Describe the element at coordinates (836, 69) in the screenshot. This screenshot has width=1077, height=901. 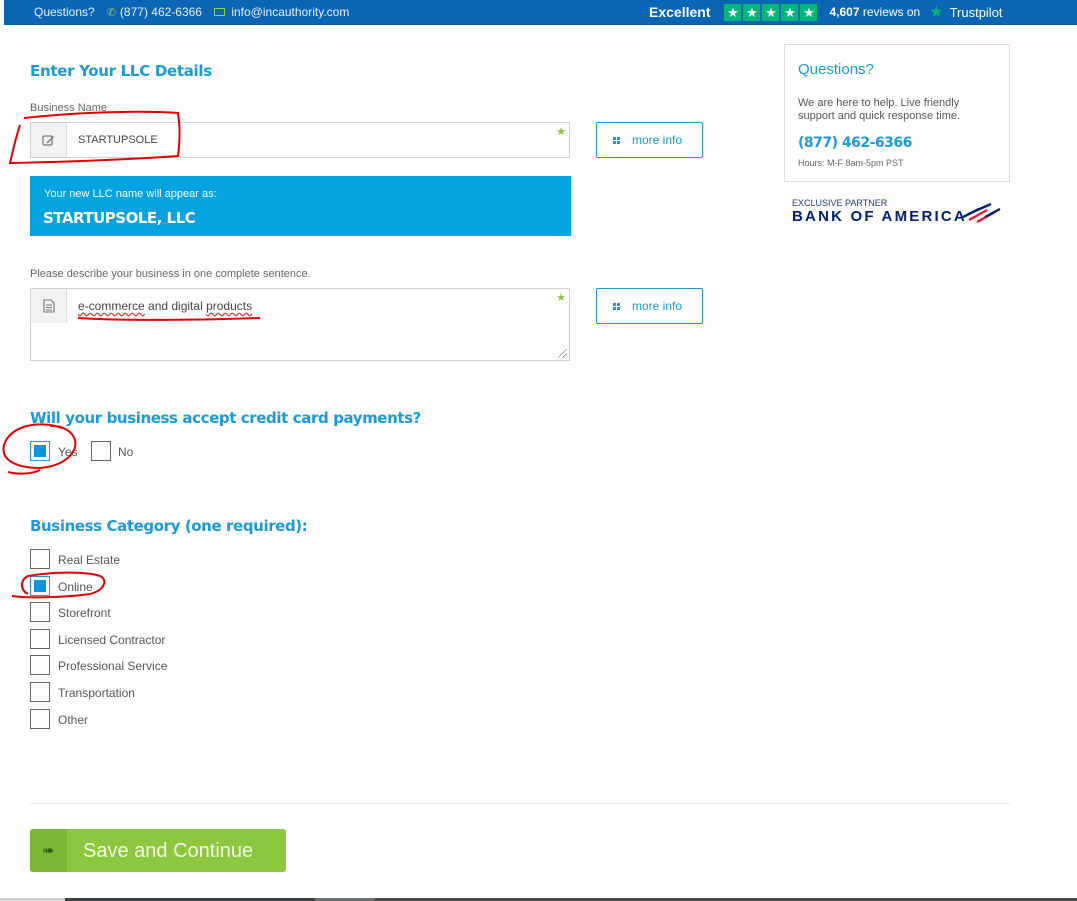
I see `questions-heading: Questions?` at that location.